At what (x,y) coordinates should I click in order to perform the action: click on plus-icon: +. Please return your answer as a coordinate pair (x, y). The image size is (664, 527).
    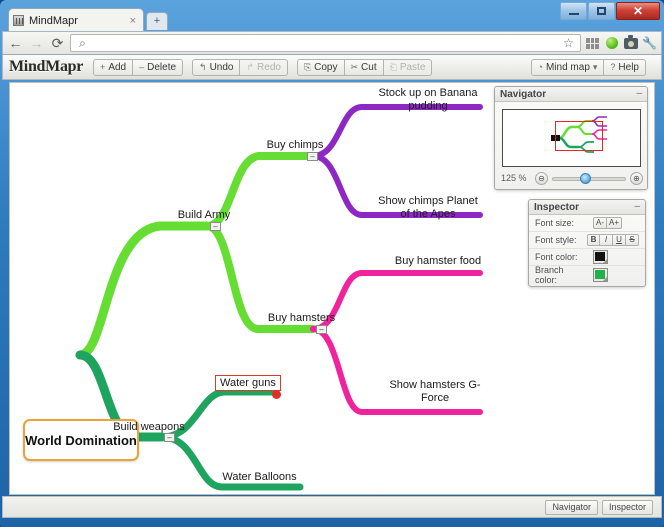
    Looking at the image, I should click on (103, 67).